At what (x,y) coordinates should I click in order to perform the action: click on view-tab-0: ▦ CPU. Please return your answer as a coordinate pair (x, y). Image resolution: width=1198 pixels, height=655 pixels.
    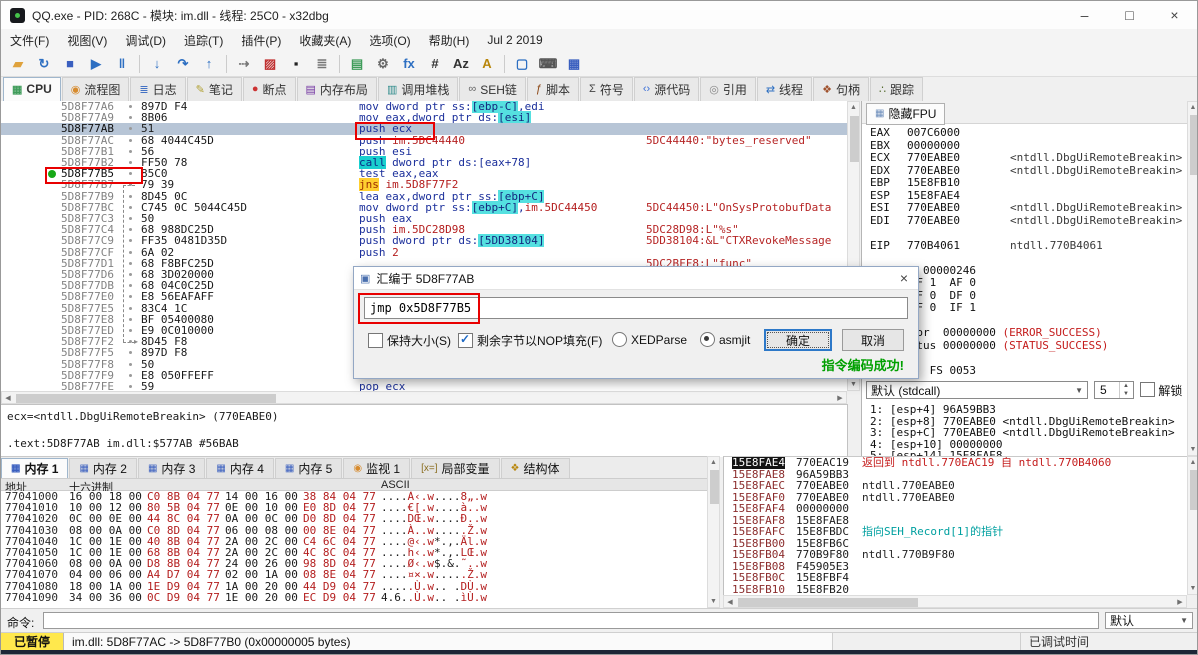
    Looking at the image, I should click on (32, 89).